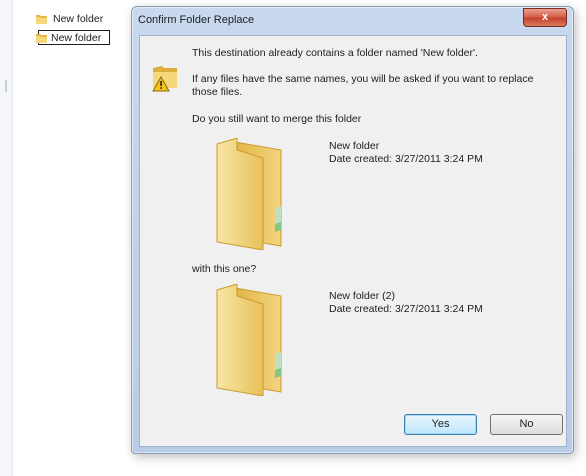 This screenshot has height=476, width=586. I want to click on yes-button: Yes, so click(440, 424).